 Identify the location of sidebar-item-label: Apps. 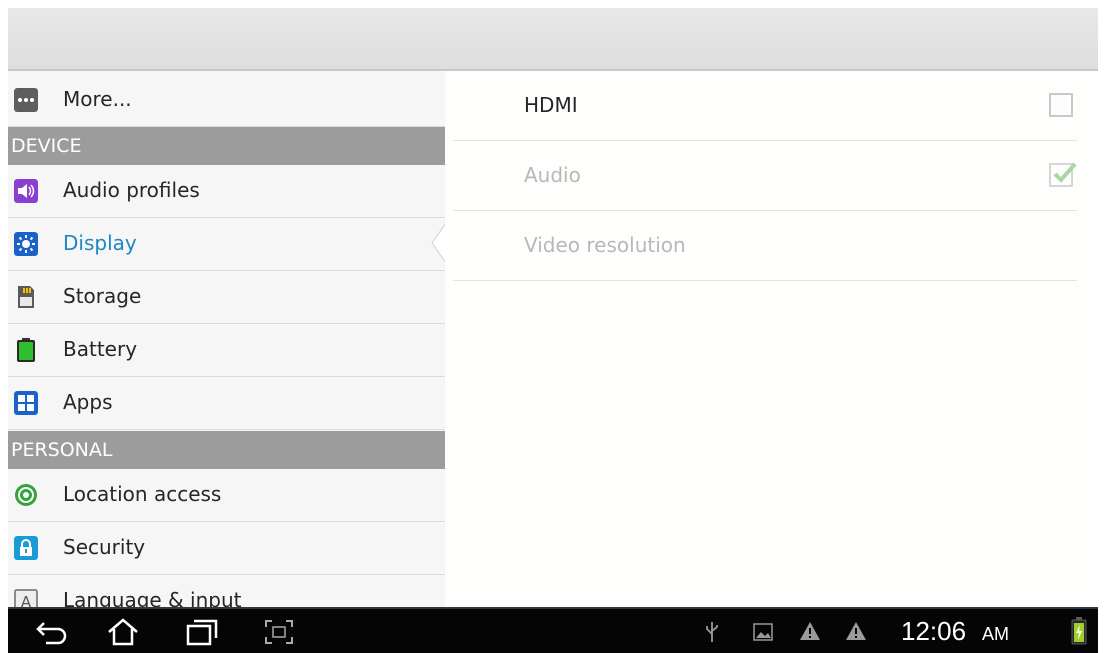
(88, 402).